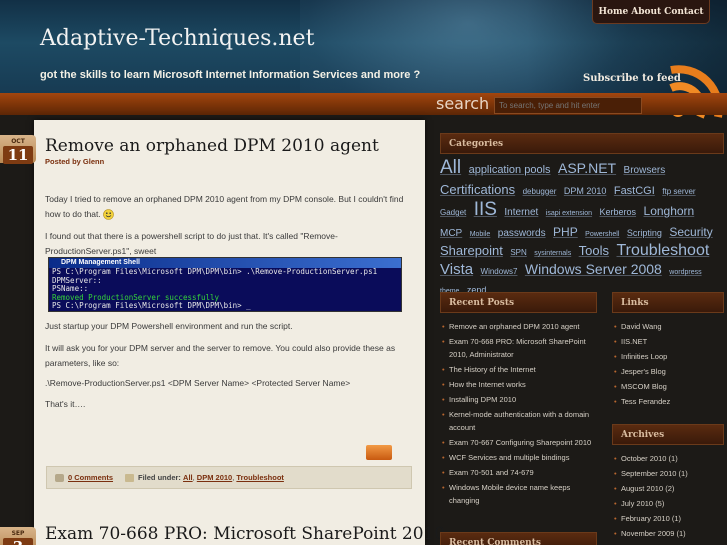  What do you see at coordinates (477, 189) in the screenshot?
I see `tag-link: Certifications` at bounding box center [477, 189].